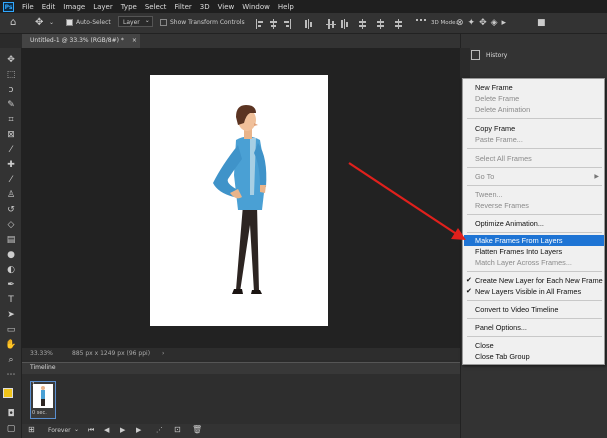  Describe the element at coordinates (202, 23) in the screenshot. I see `show-transform-checkbox: Show Transform Controls` at that location.